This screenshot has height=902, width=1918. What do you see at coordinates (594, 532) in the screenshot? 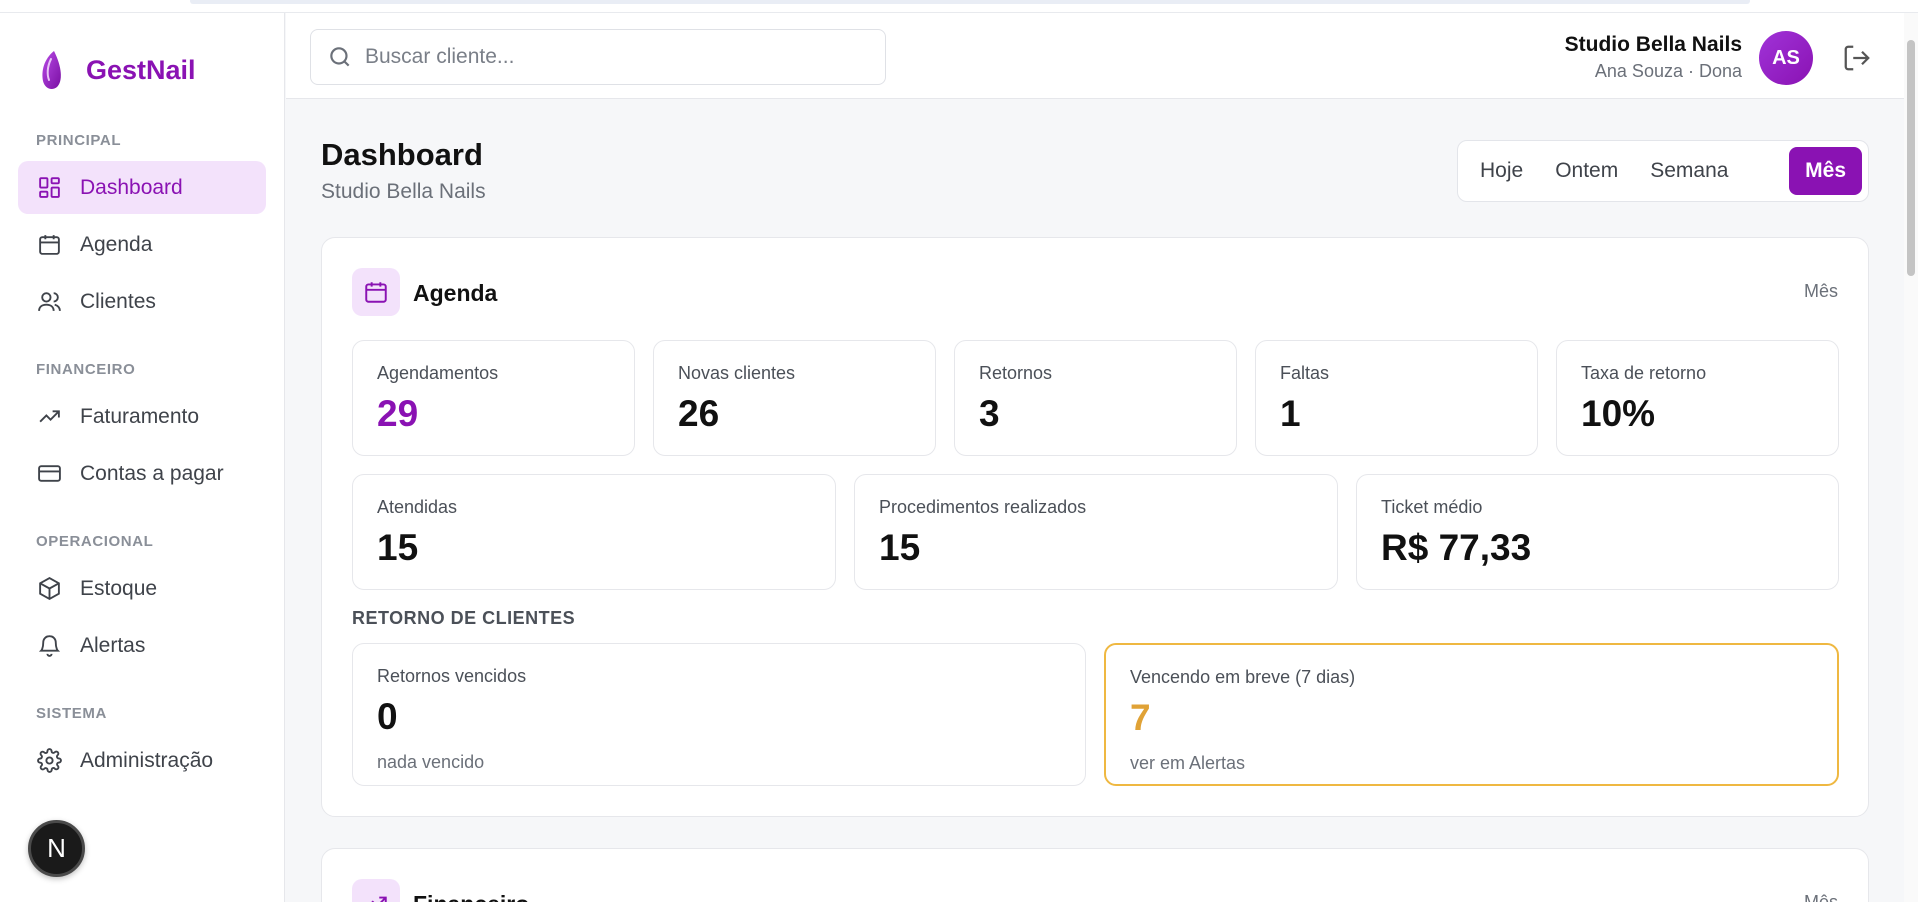
I see `stat-atendidas: Atendidas 15` at bounding box center [594, 532].